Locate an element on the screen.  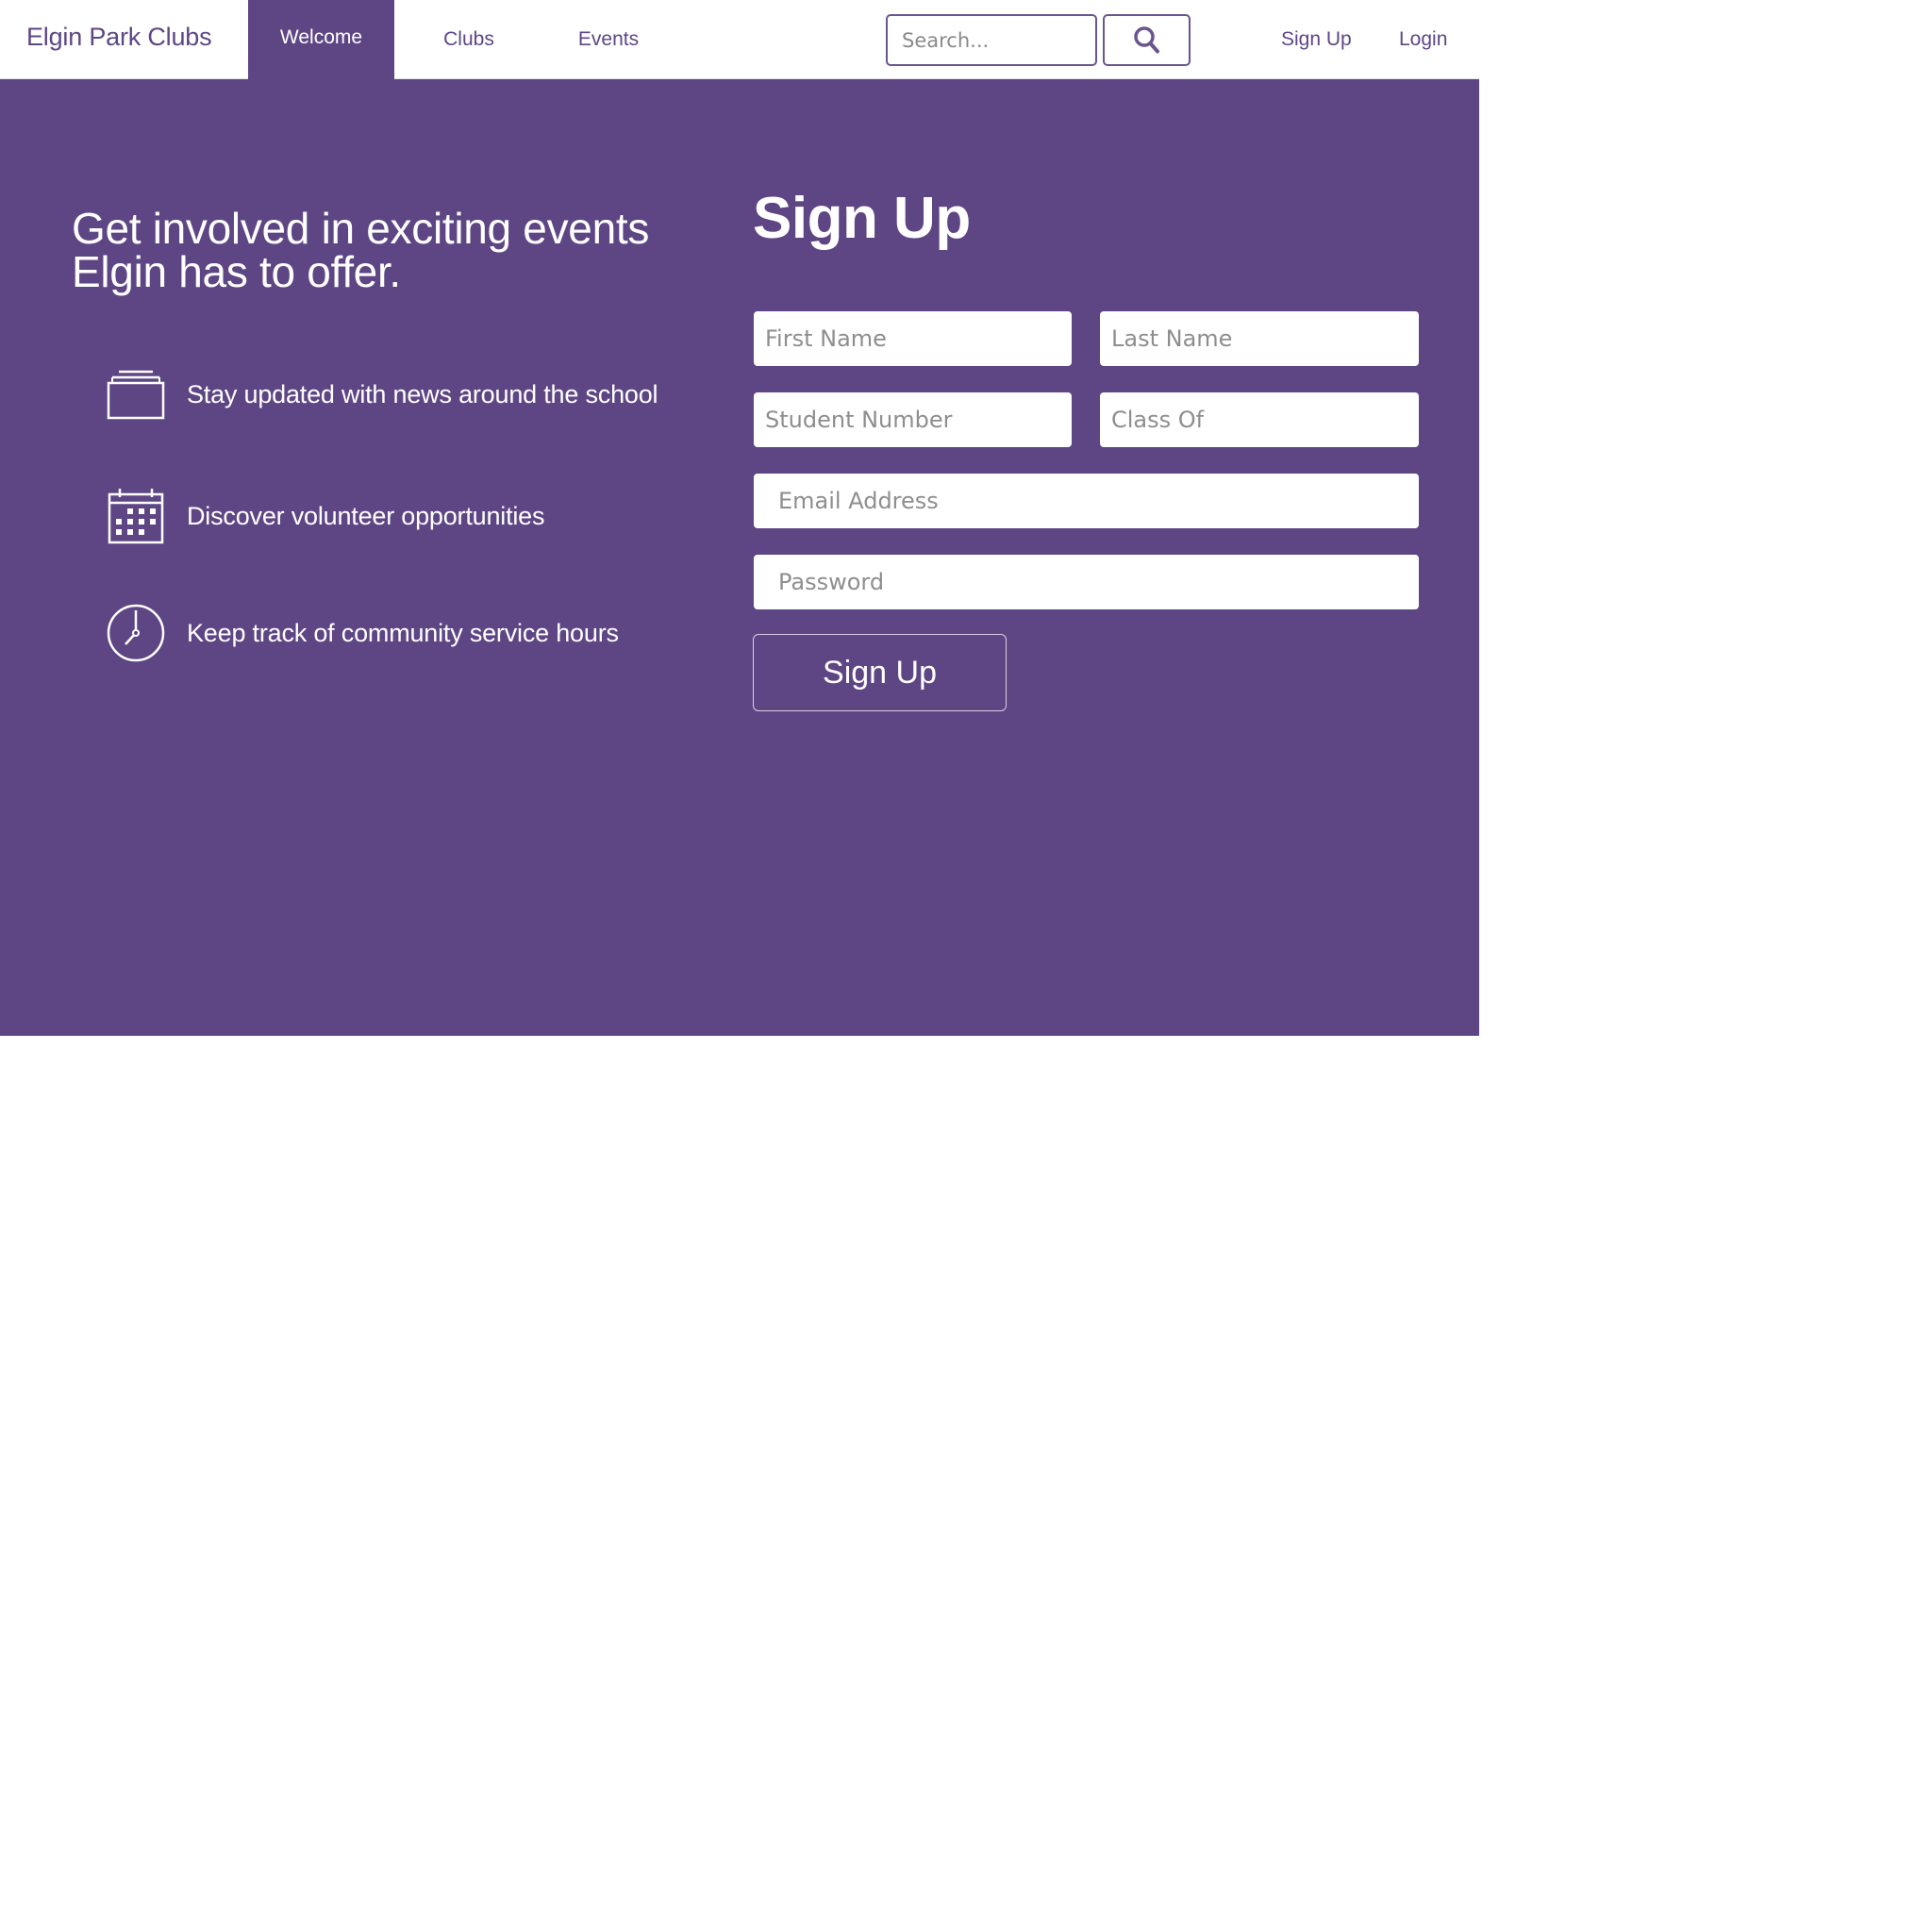
tab-events-label: Events is located at coordinates (609, 39).